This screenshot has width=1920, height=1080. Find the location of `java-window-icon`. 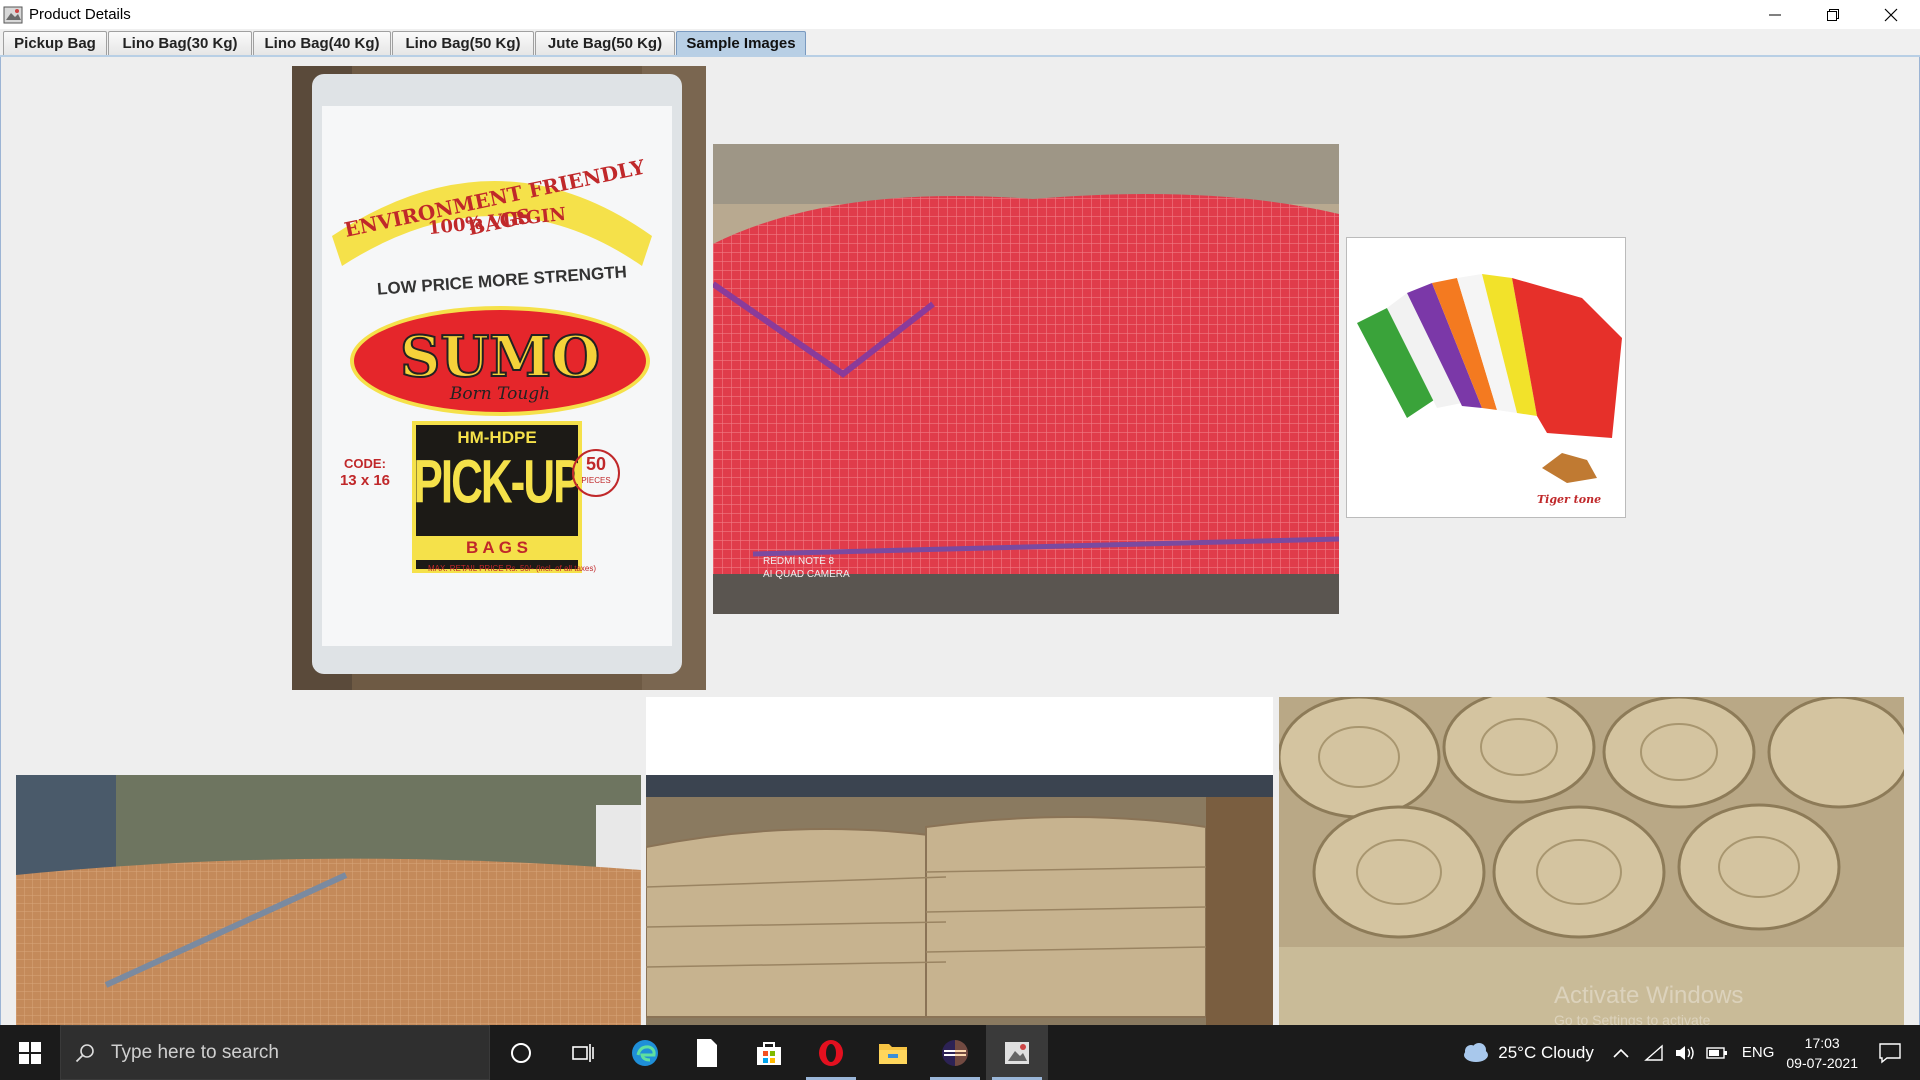

java-window-icon is located at coordinates (1017, 1052).